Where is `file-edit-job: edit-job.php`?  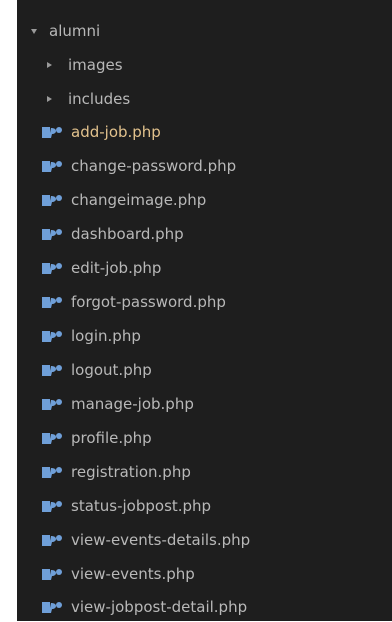 file-edit-job: edit-job.php is located at coordinates (204, 268).